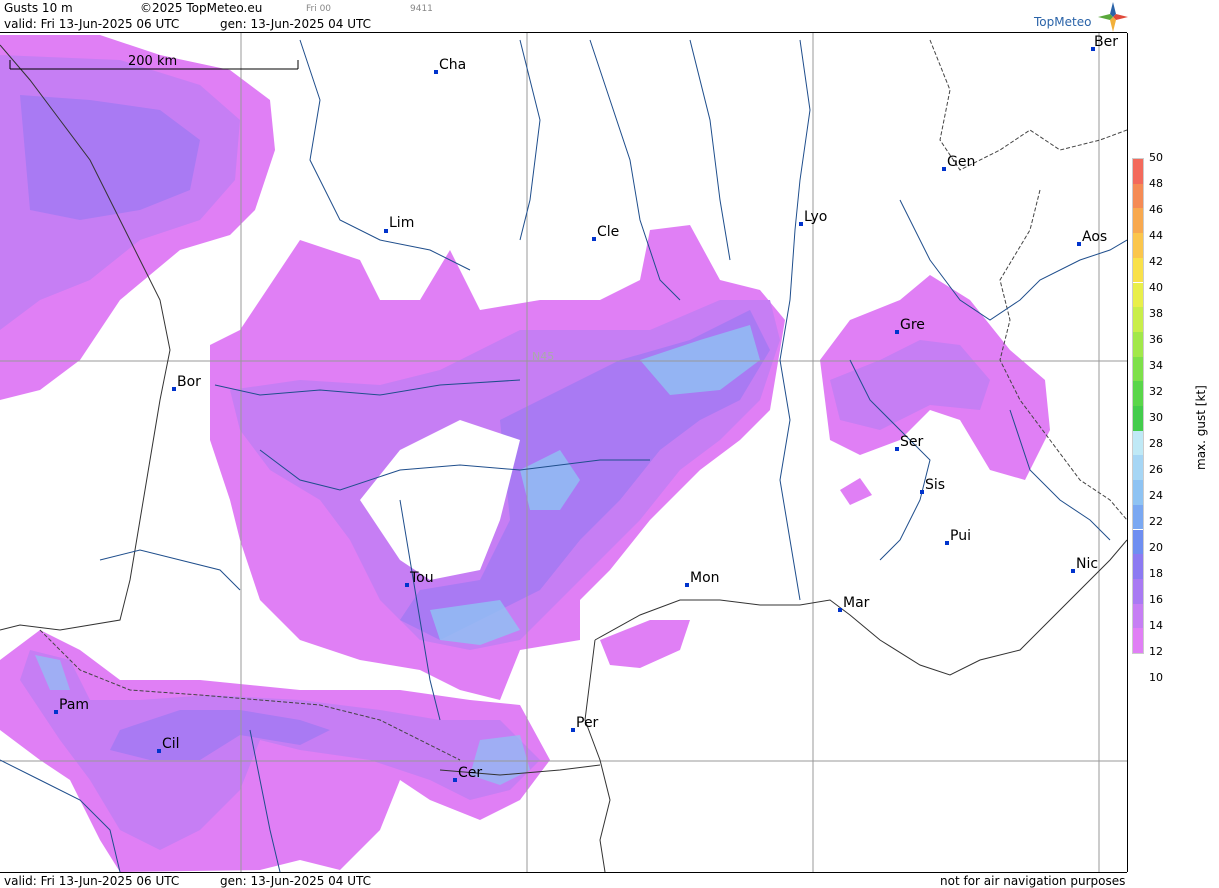  Describe the element at coordinates (961, 162) in the screenshot. I see `city-label: Gen` at that location.